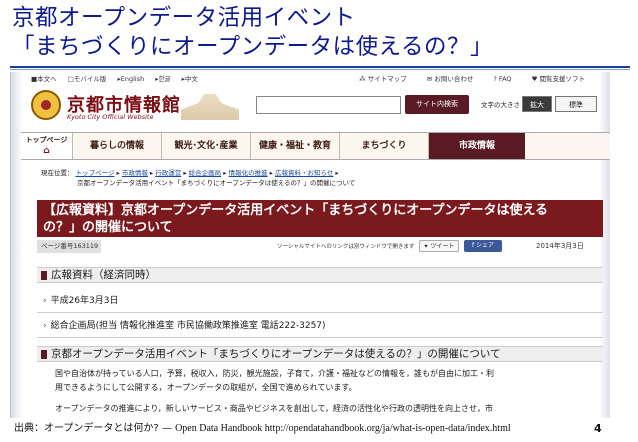 The width and height of the screenshot is (638, 442). Describe the element at coordinates (46, 140) in the screenshot. I see `nav-home-label: トップページ` at that location.